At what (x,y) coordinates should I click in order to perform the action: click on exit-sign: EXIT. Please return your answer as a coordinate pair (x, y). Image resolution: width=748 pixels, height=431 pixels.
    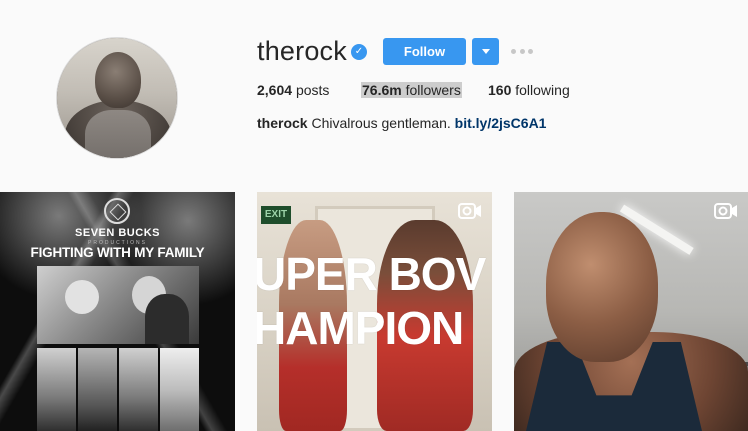
    Looking at the image, I should click on (276, 215).